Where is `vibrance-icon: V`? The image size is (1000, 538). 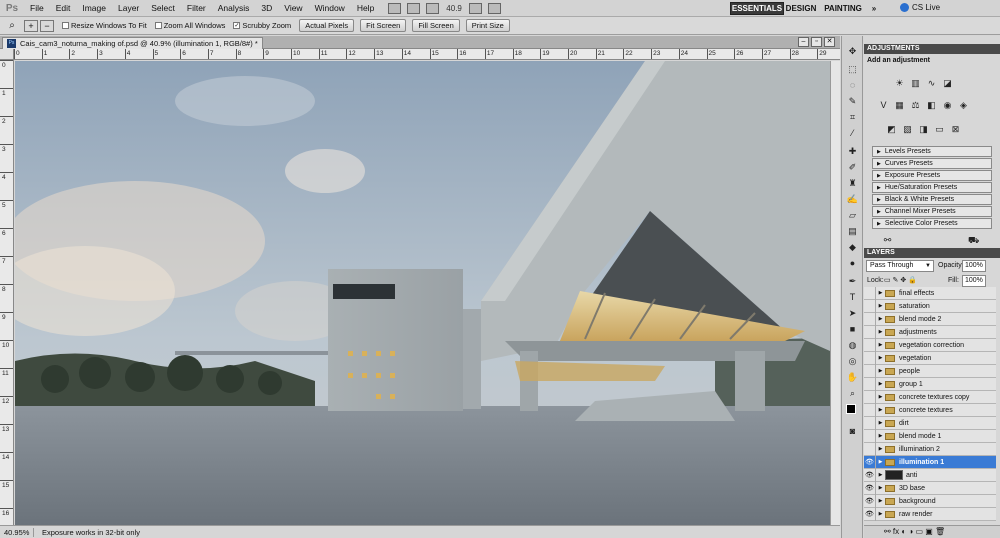 vibrance-icon: V is located at coordinates (883, 105).